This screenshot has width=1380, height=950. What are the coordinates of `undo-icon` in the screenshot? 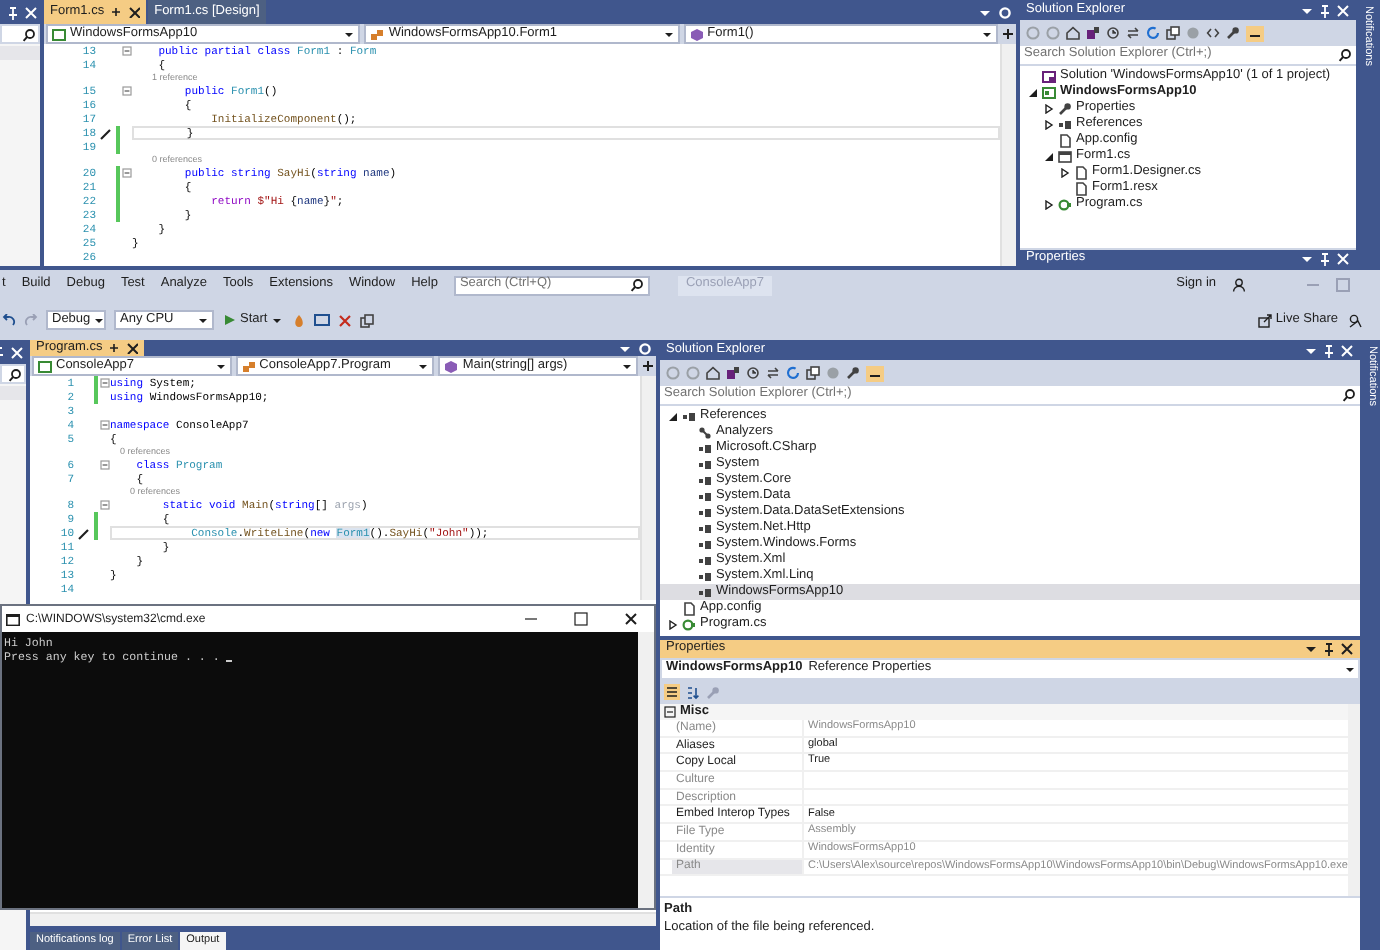 It's located at (9, 320).